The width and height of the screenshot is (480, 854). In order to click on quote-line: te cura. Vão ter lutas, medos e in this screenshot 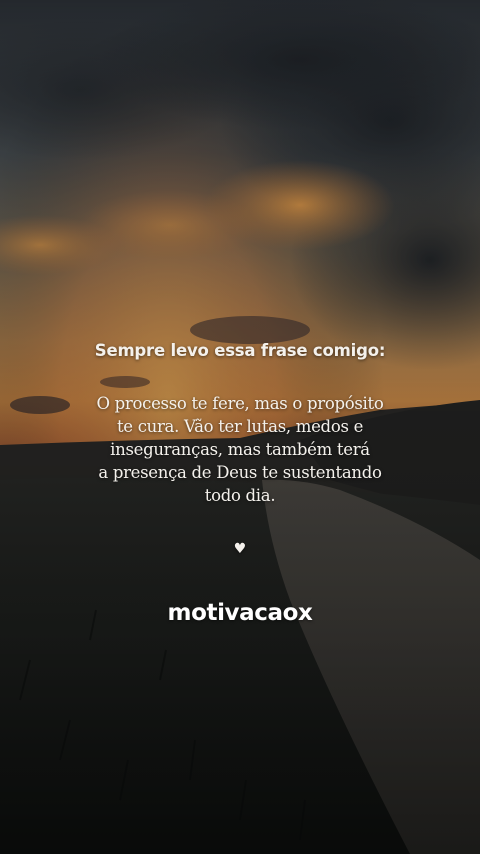, I will do `click(240, 426)`.